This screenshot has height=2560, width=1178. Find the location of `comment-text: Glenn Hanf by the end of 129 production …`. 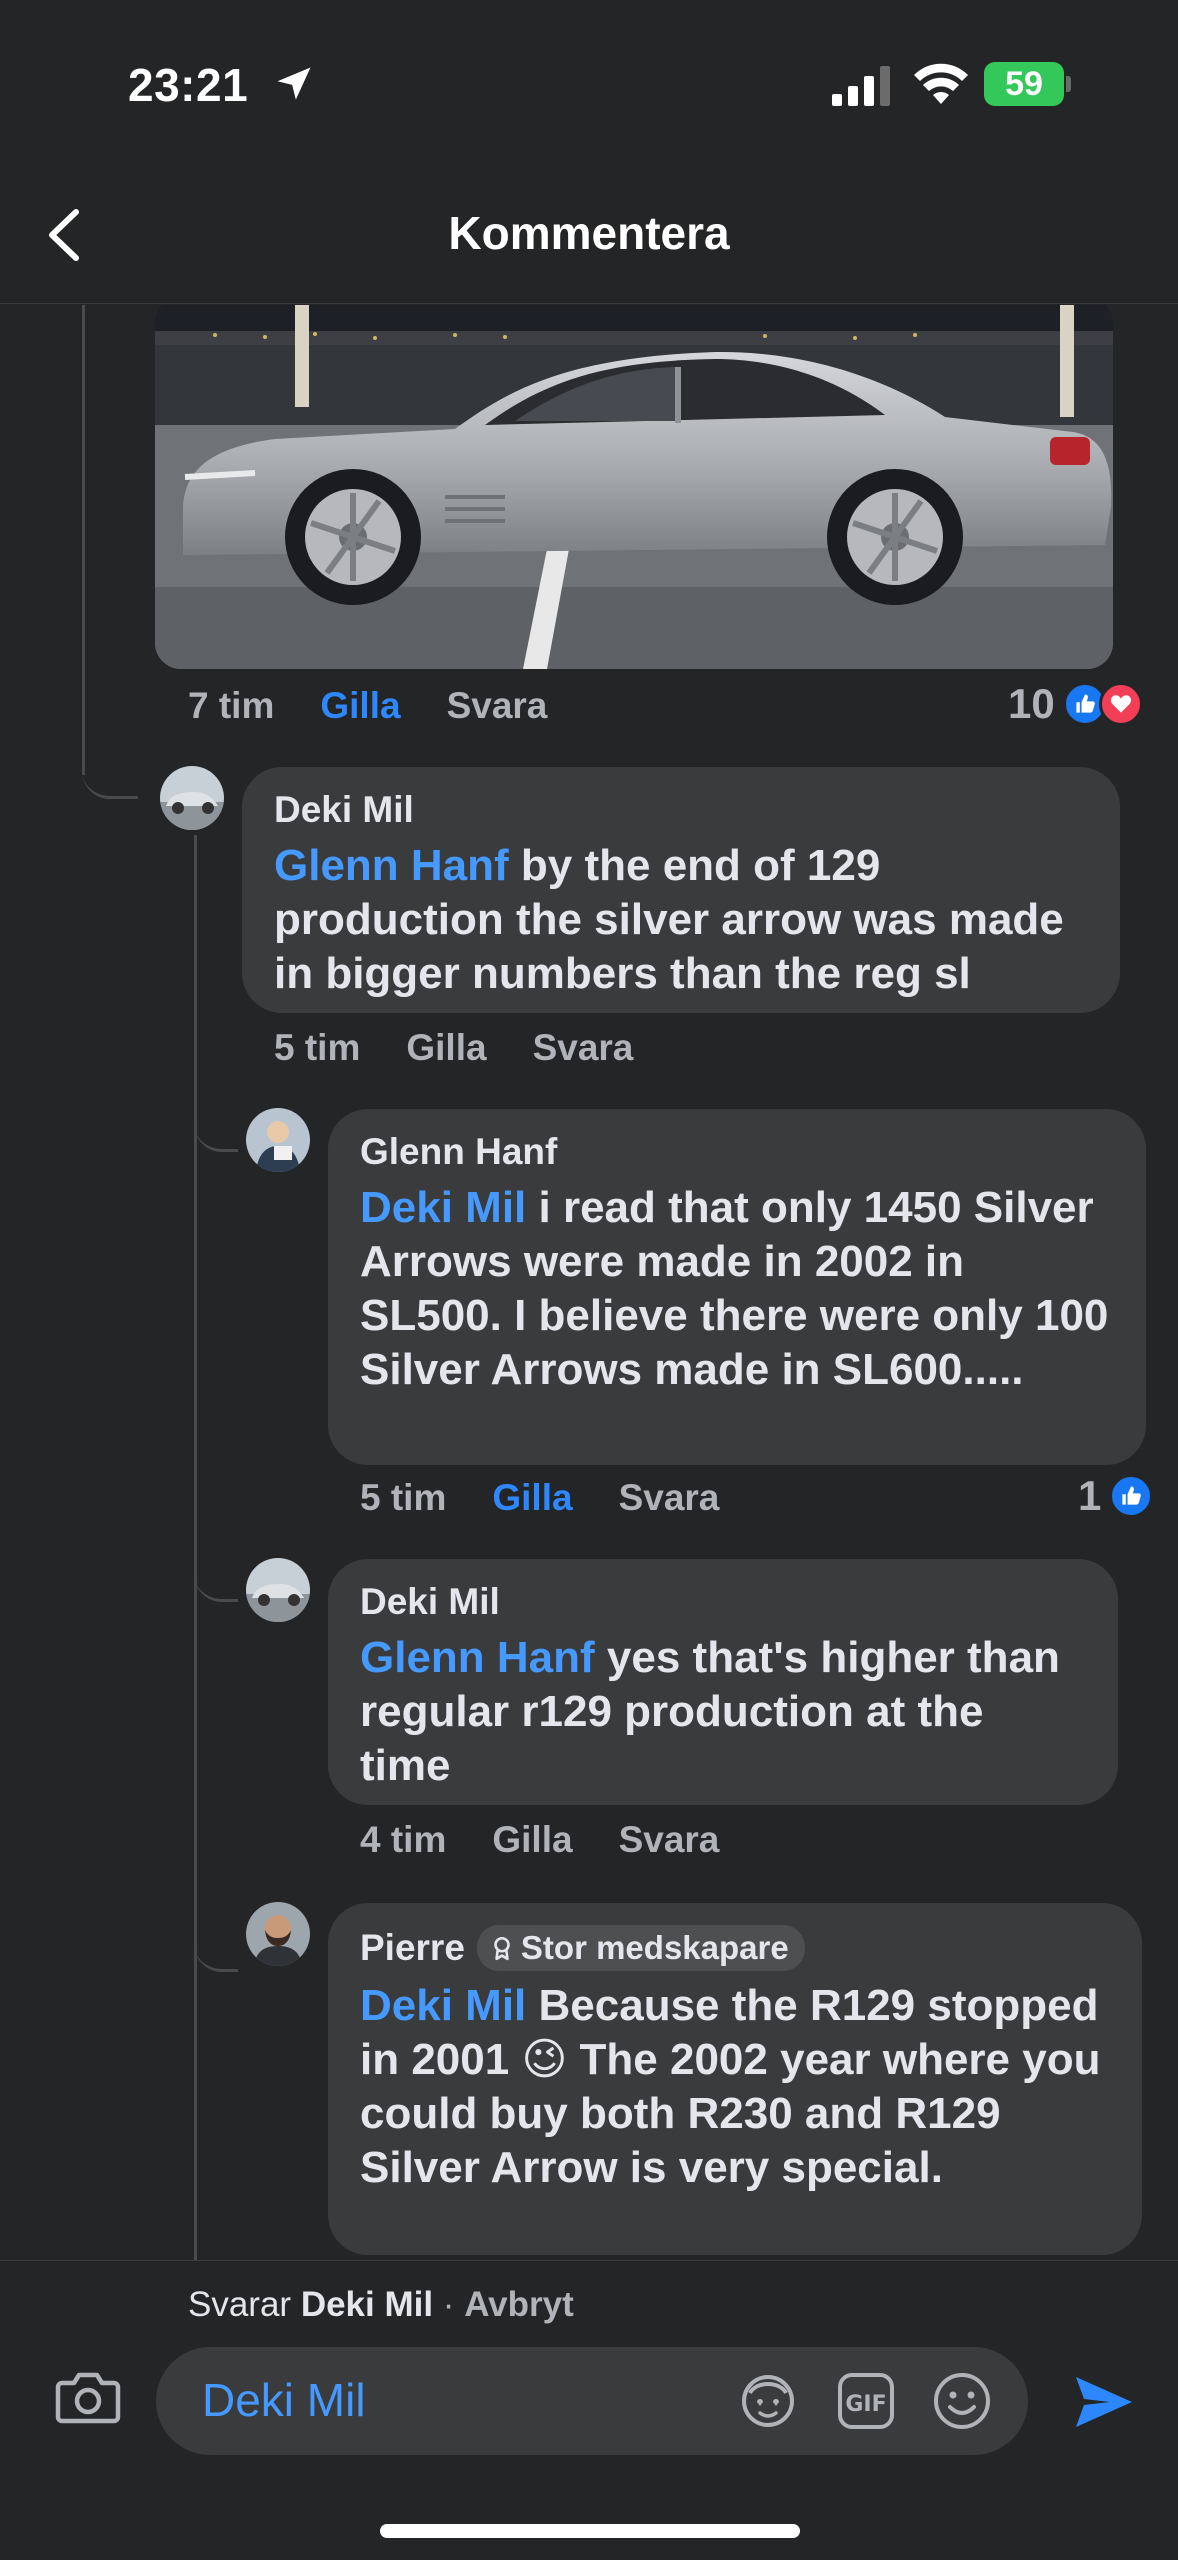

comment-text: Glenn Hanf by the end of 129 production … is located at coordinates (681, 920).